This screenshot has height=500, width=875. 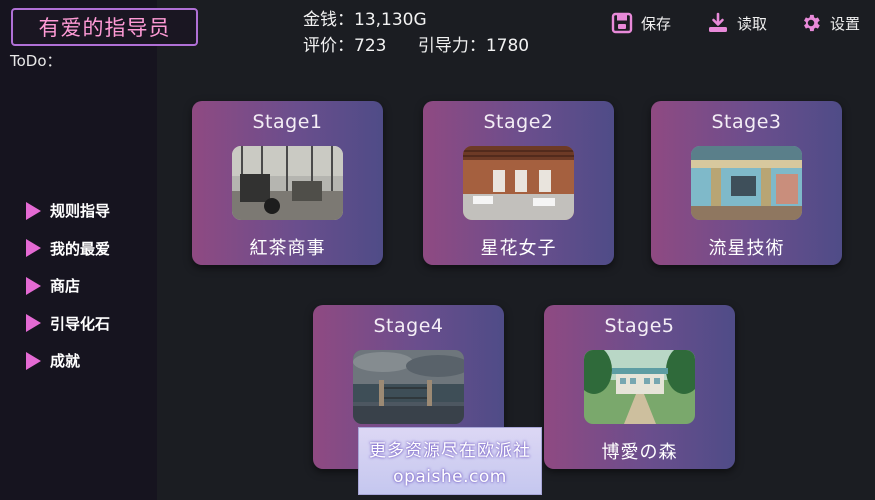 What do you see at coordinates (473, 46) in the screenshot?
I see `guidance-display: 引导力：1780` at bounding box center [473, 46].